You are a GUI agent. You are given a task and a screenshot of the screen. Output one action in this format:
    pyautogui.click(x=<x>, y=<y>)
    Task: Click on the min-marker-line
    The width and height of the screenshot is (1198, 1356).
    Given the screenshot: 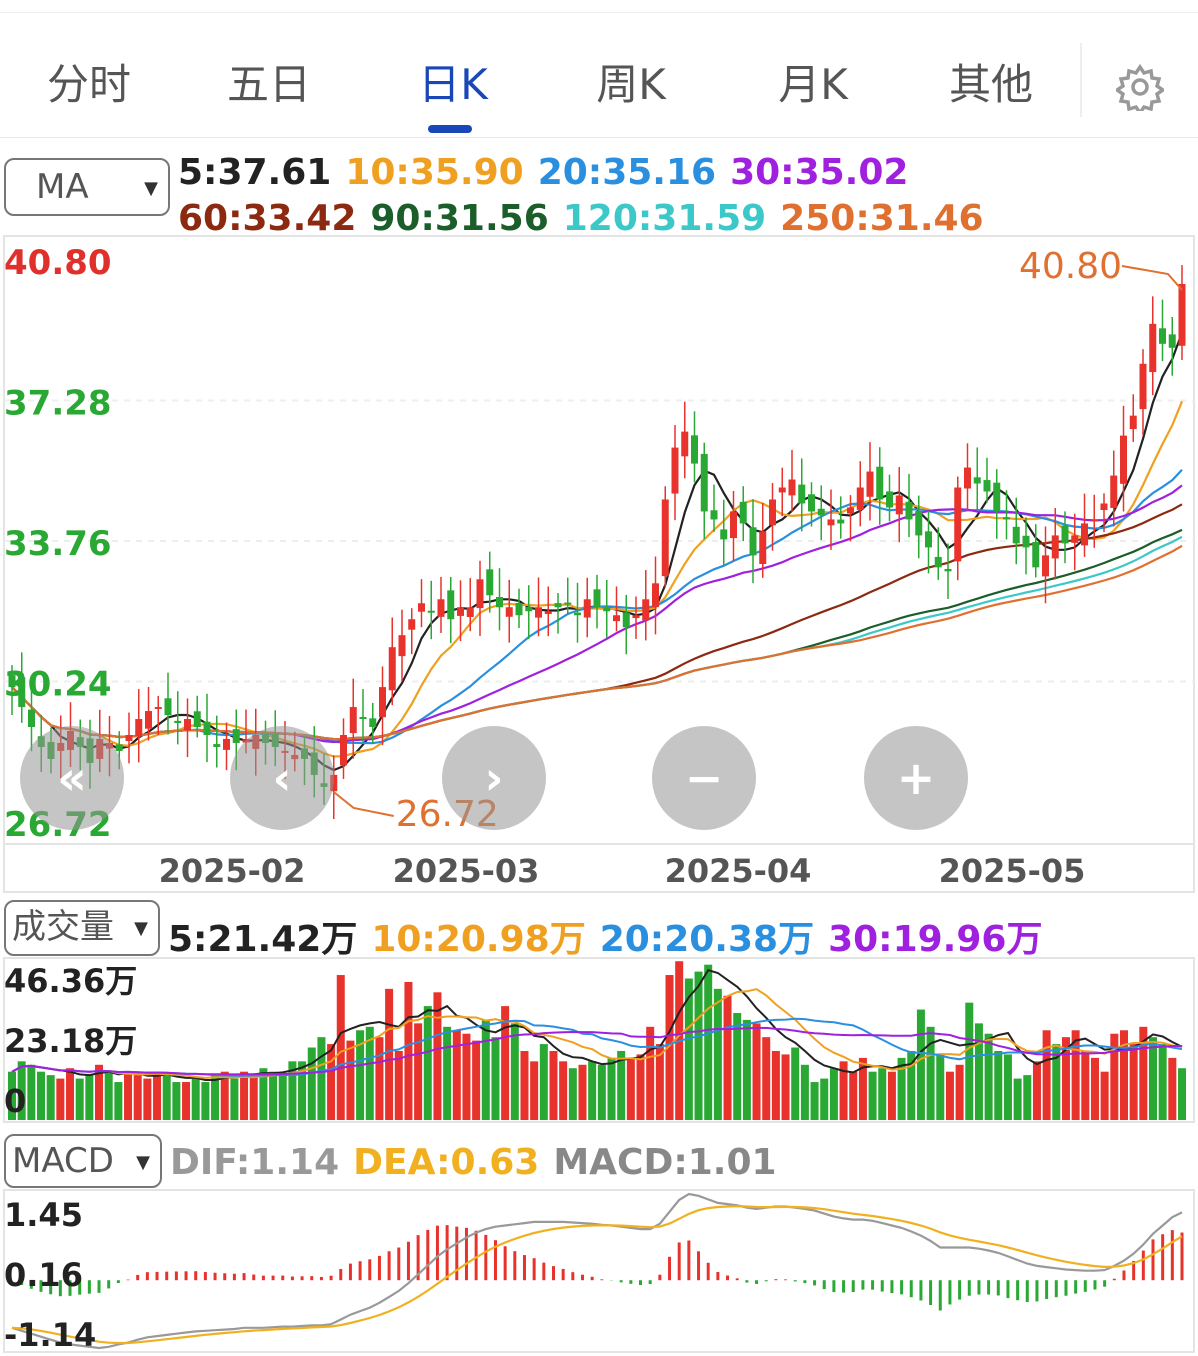 What is the action you would take?
    pyautogui.click(x=363, y=804)
    